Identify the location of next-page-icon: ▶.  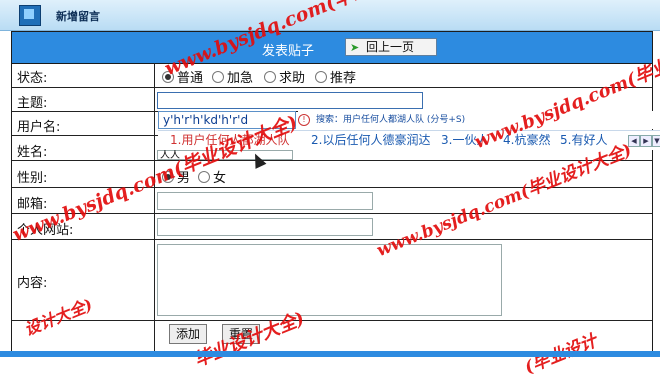
(646, 141).